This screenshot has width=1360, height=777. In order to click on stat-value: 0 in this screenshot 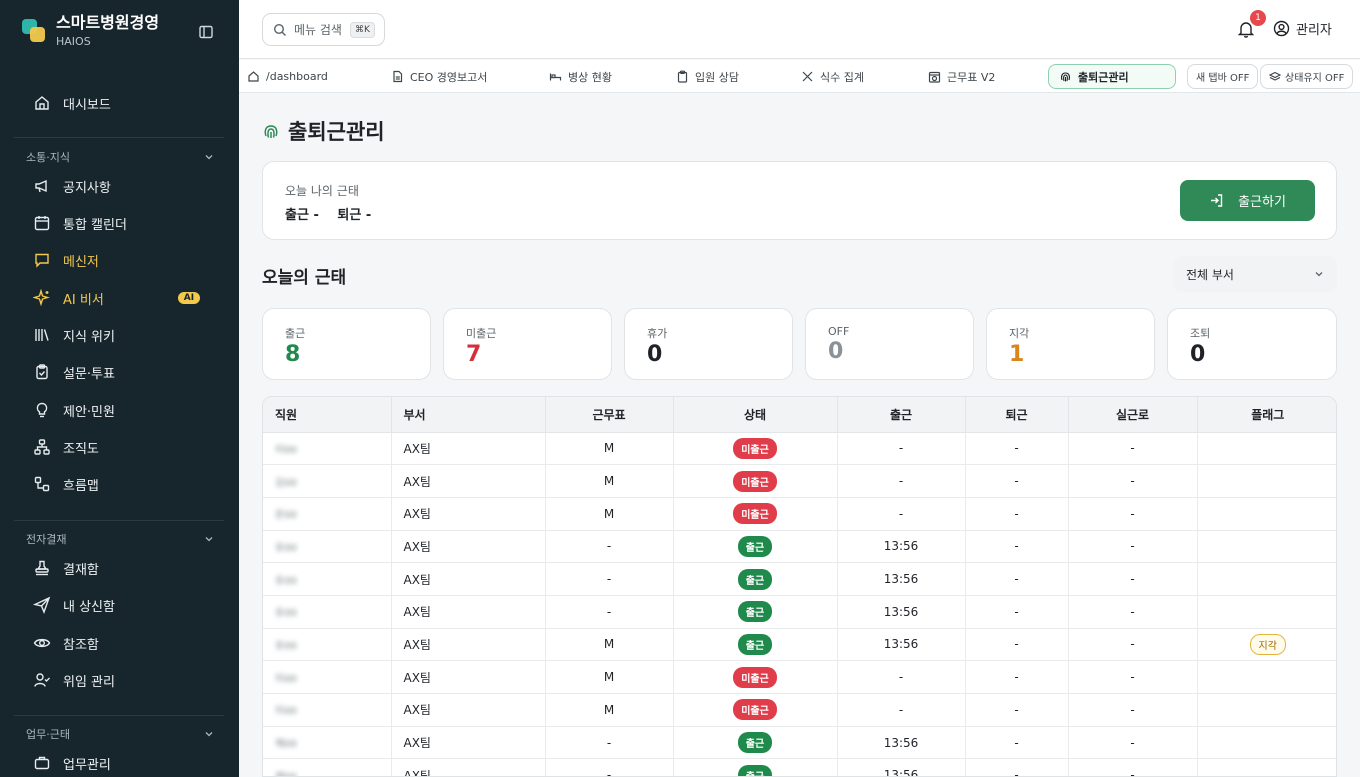, I will do `click(1198, 354)`.